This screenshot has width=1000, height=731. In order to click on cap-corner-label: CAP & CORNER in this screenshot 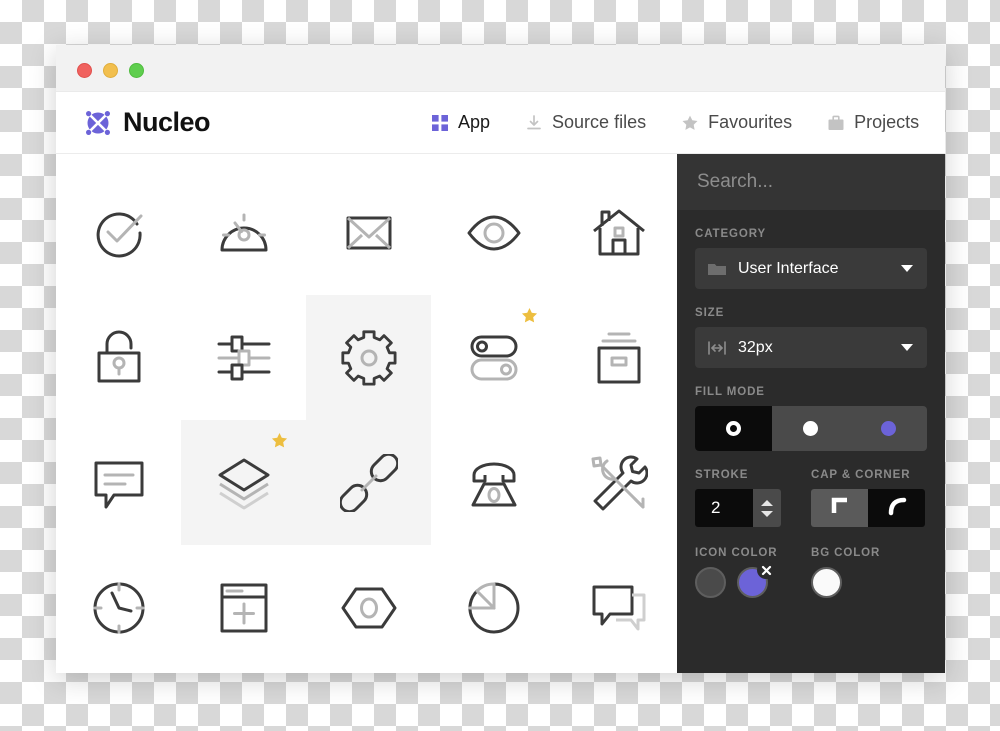, I will do `click(861, 475)`.